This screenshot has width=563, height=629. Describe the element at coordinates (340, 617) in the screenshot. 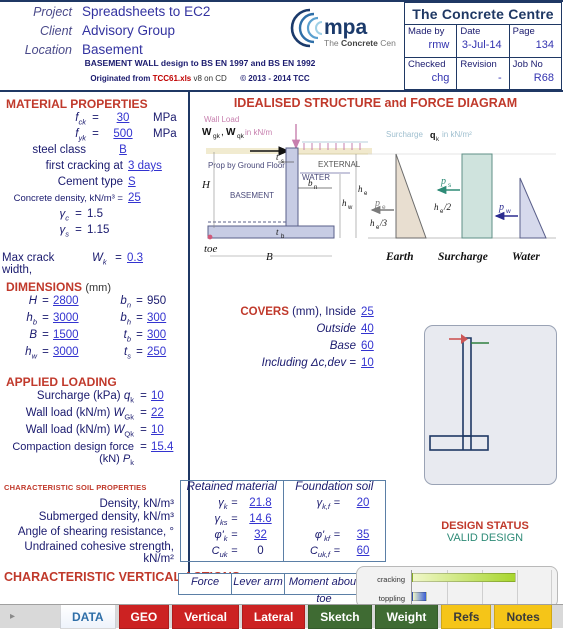

I see `sheet-tab-sketch: Sketch` at that location.